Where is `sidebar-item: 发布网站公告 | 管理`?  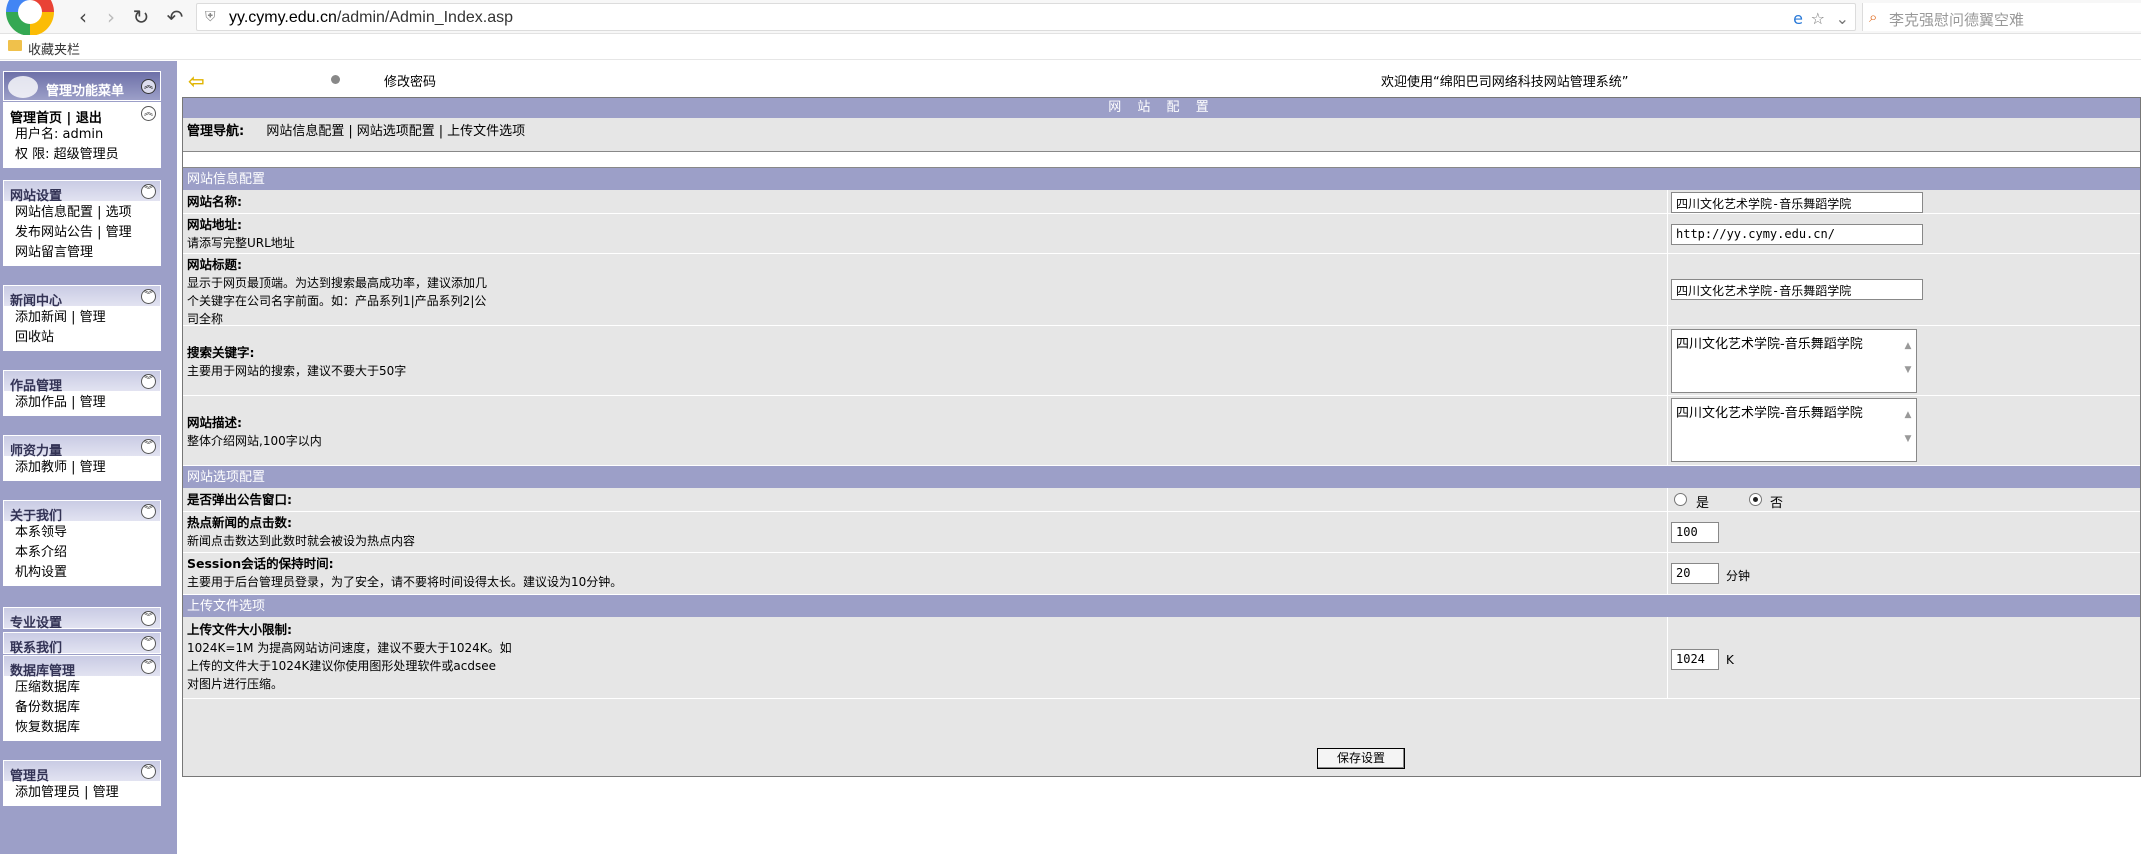 sidebar-item: 发布网站公告 | 管理 is located at coordinates (73, 232).